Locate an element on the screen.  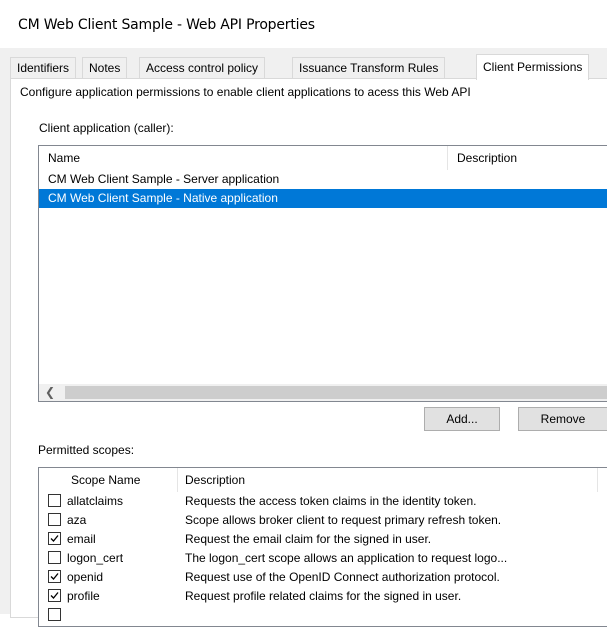
scope-name: allatclaims is located at coordinates (95, 501).